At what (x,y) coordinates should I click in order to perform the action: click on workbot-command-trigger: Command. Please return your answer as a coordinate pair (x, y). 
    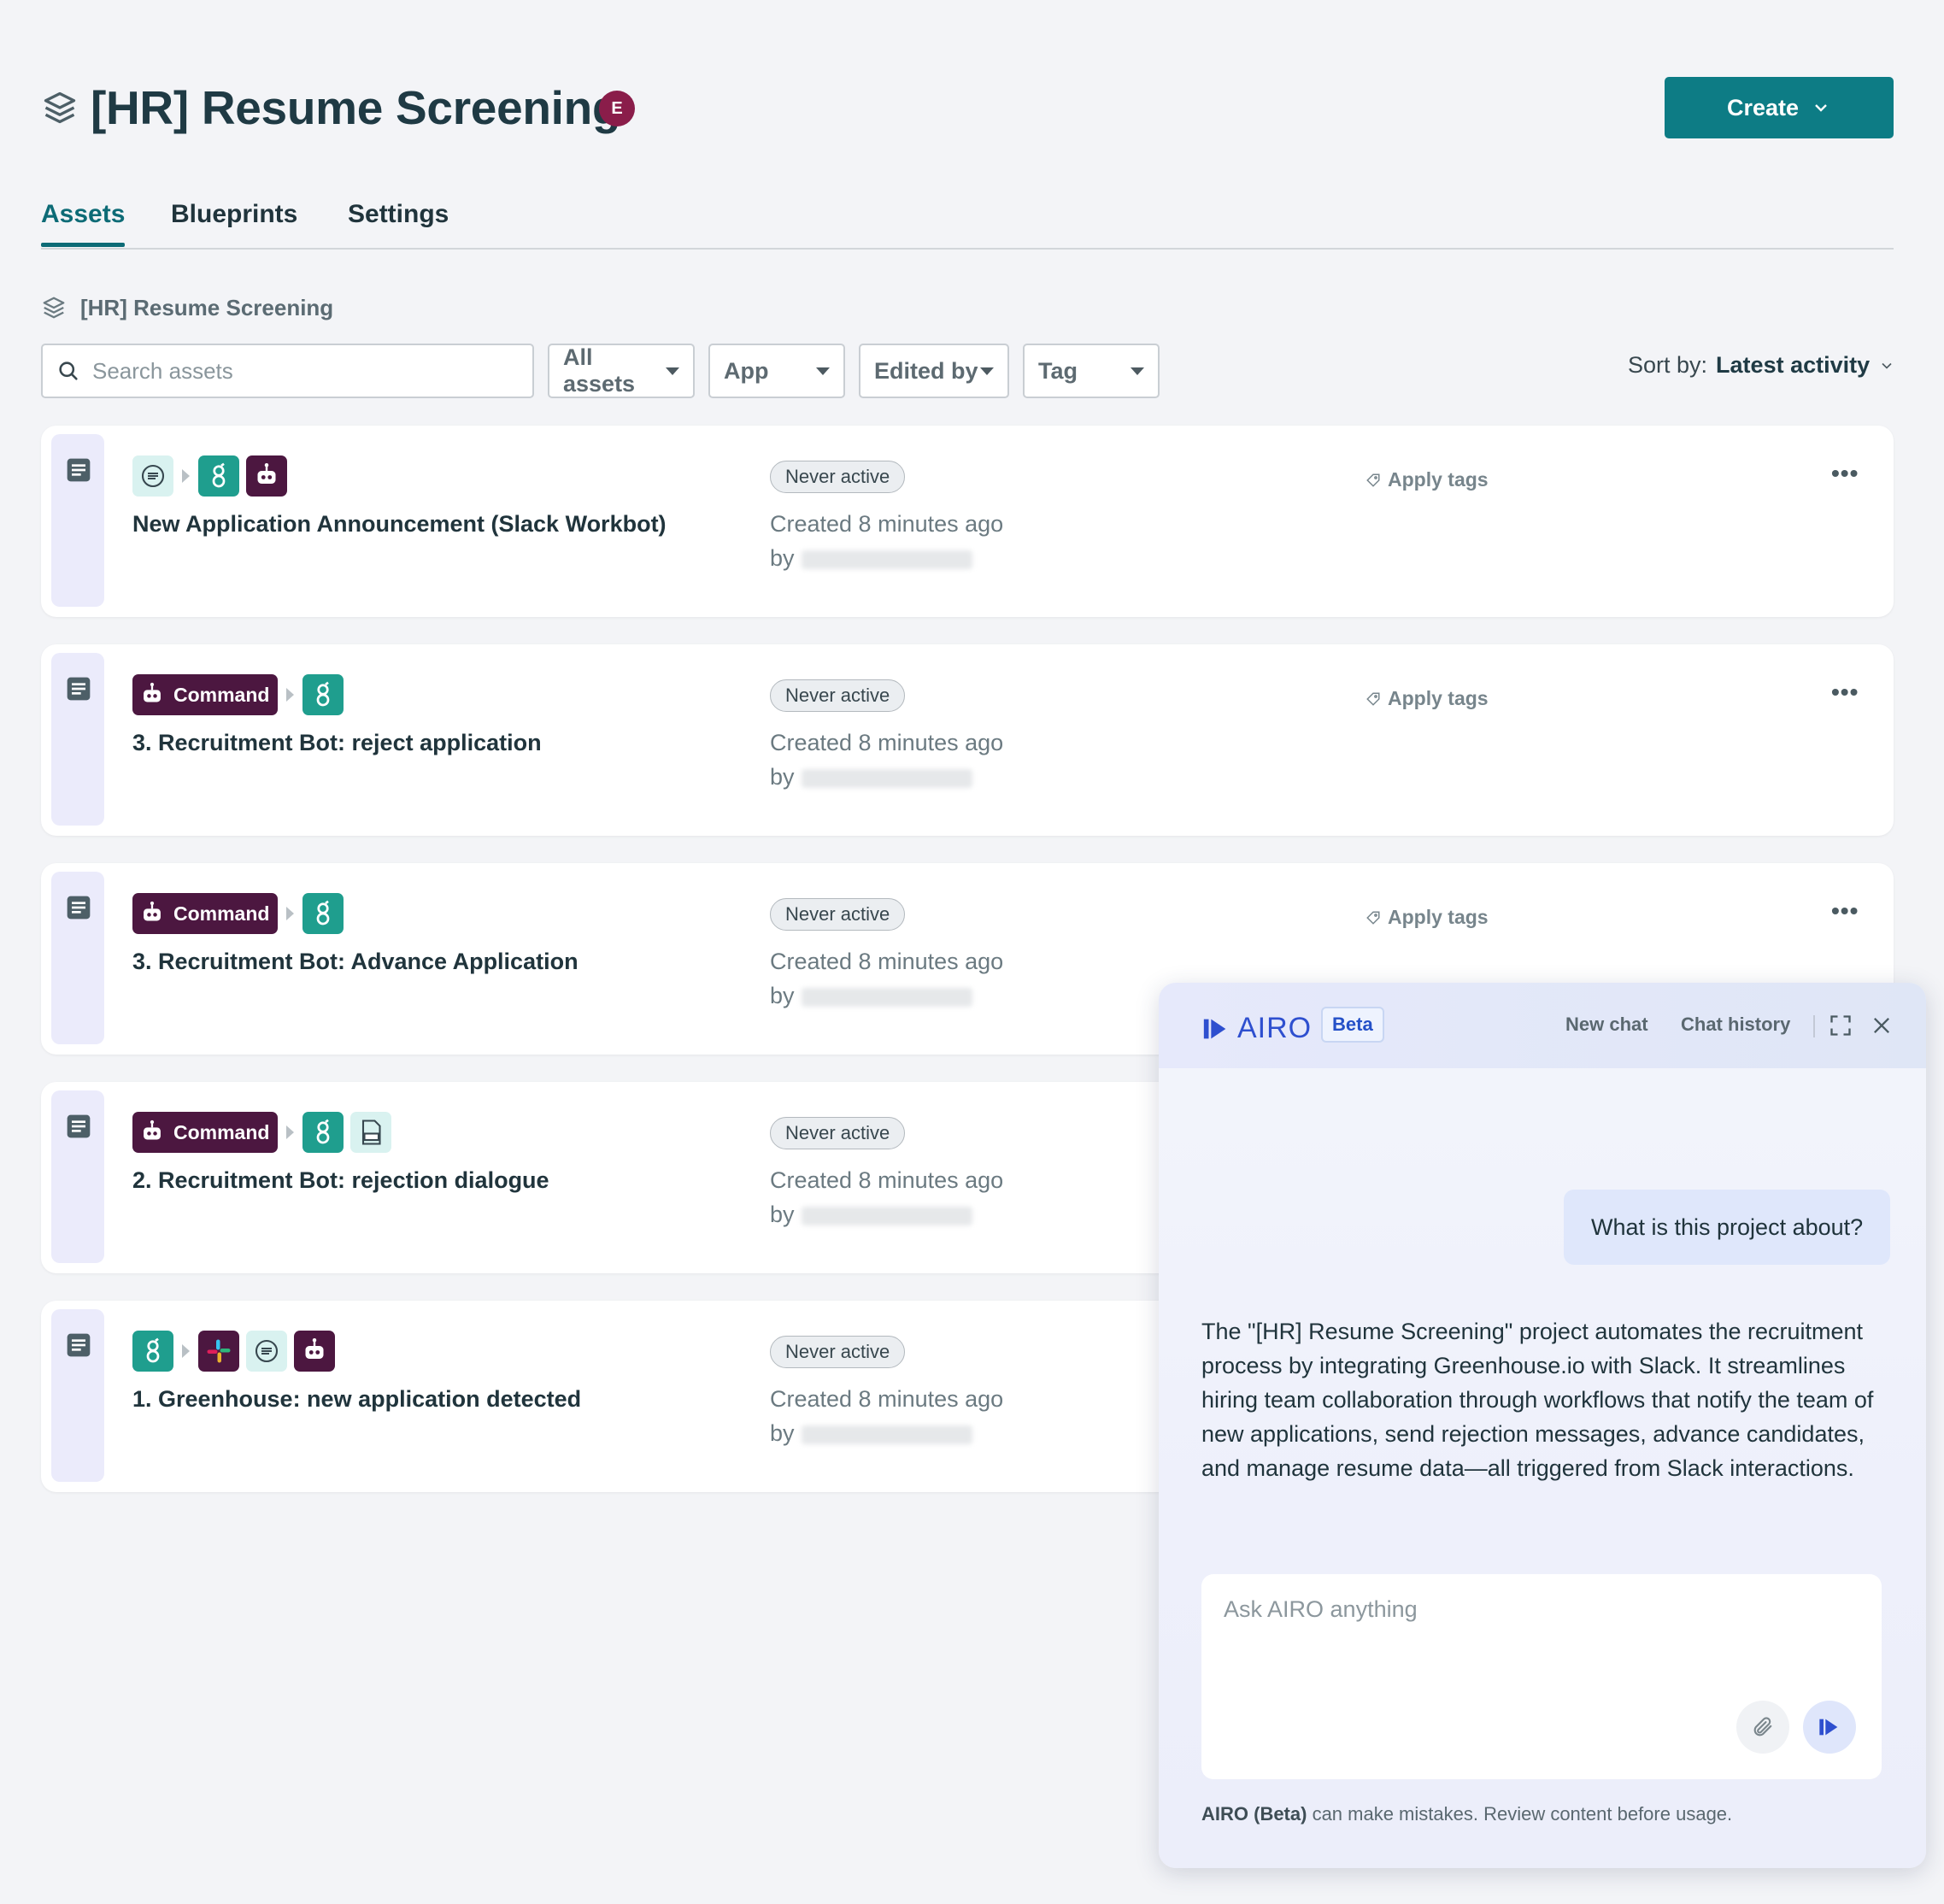
    Looking at the image, I should click on (205, 694).